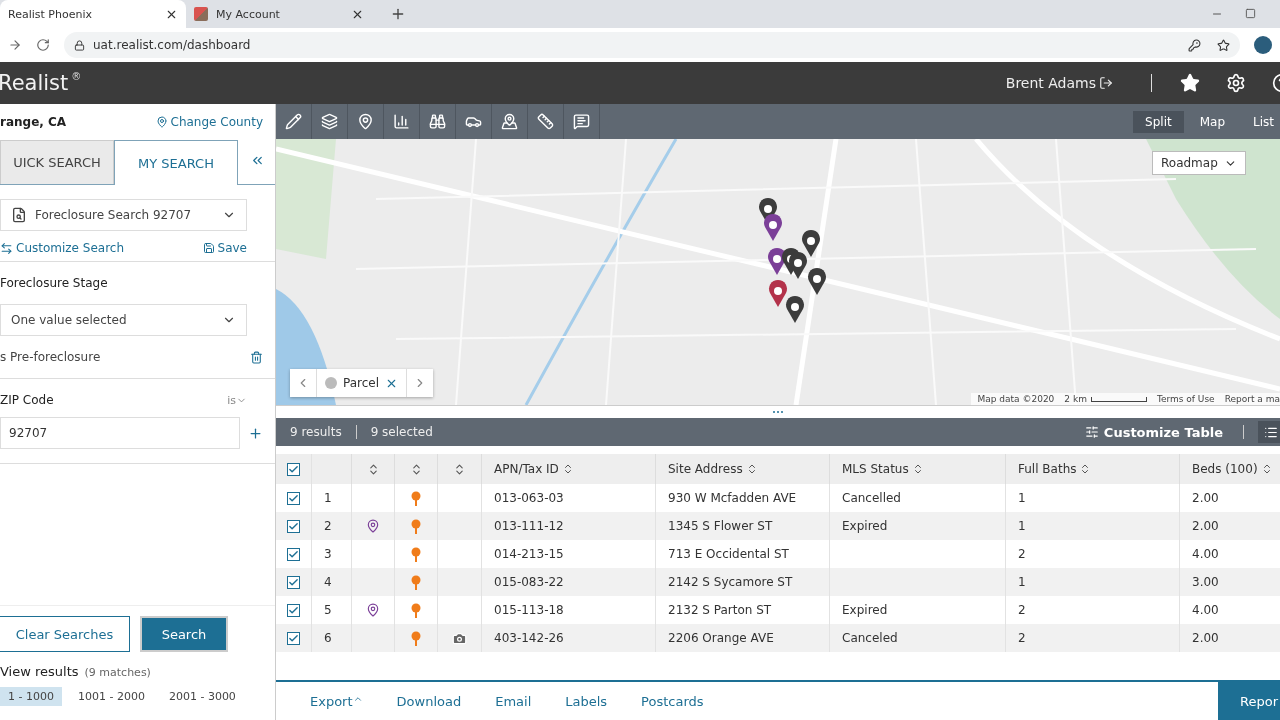  What do you see at coordinates (1263, 45) in the screenshot?
I see `profile-avatar` at bounding box center [1263, 45].